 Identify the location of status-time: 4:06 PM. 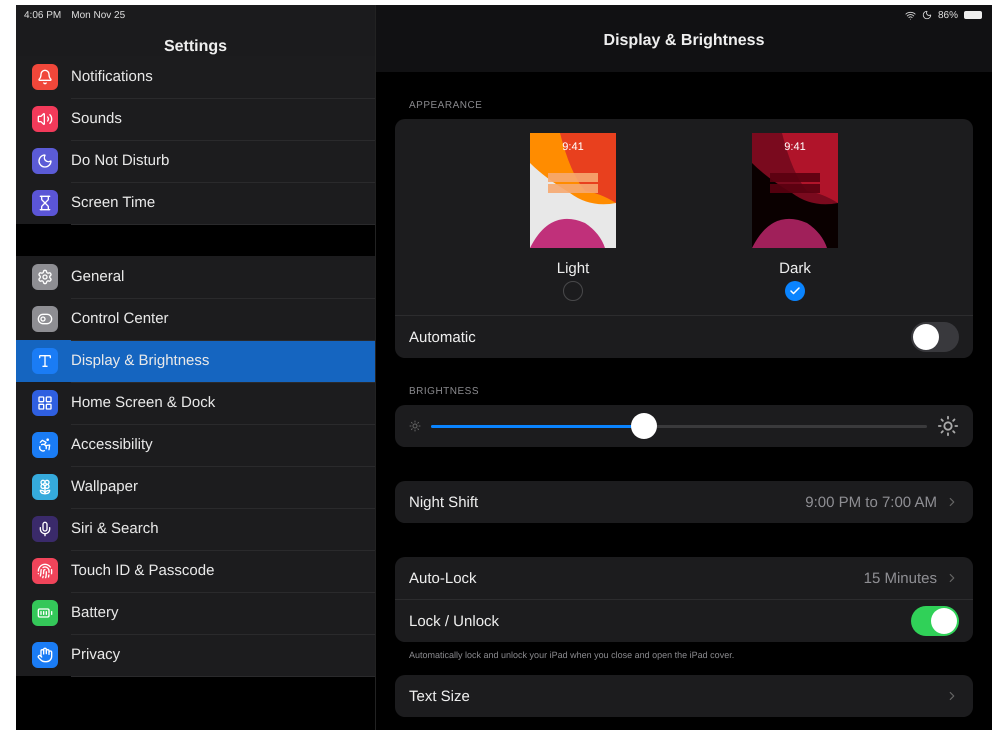
(43, 15).